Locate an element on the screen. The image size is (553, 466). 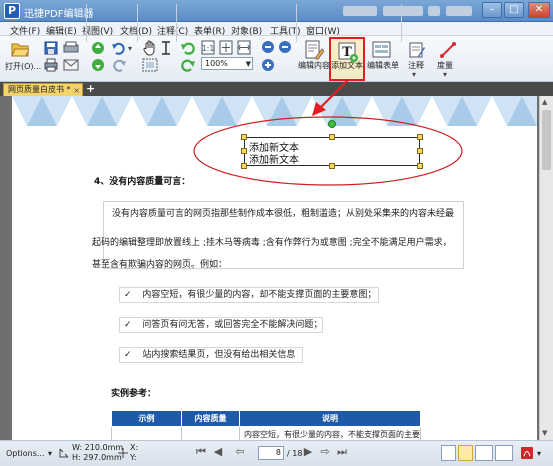
options-dropdown-icon: ▾ is located at coordinates (50, 453).